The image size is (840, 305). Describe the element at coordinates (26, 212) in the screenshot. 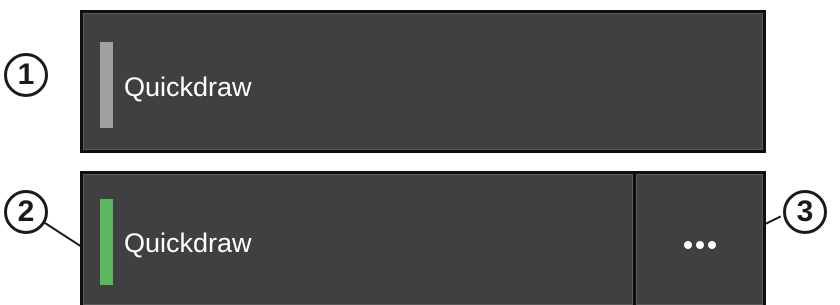

I see `callout-marker-2: 2` at that location.